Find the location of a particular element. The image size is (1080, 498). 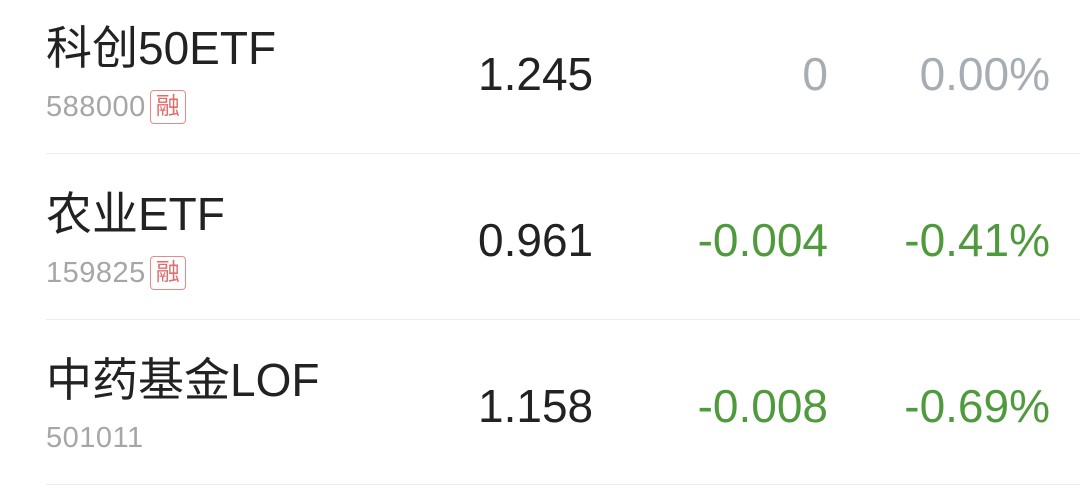

fund-name: 中药基金LOF is located at coordinates (183, 380).